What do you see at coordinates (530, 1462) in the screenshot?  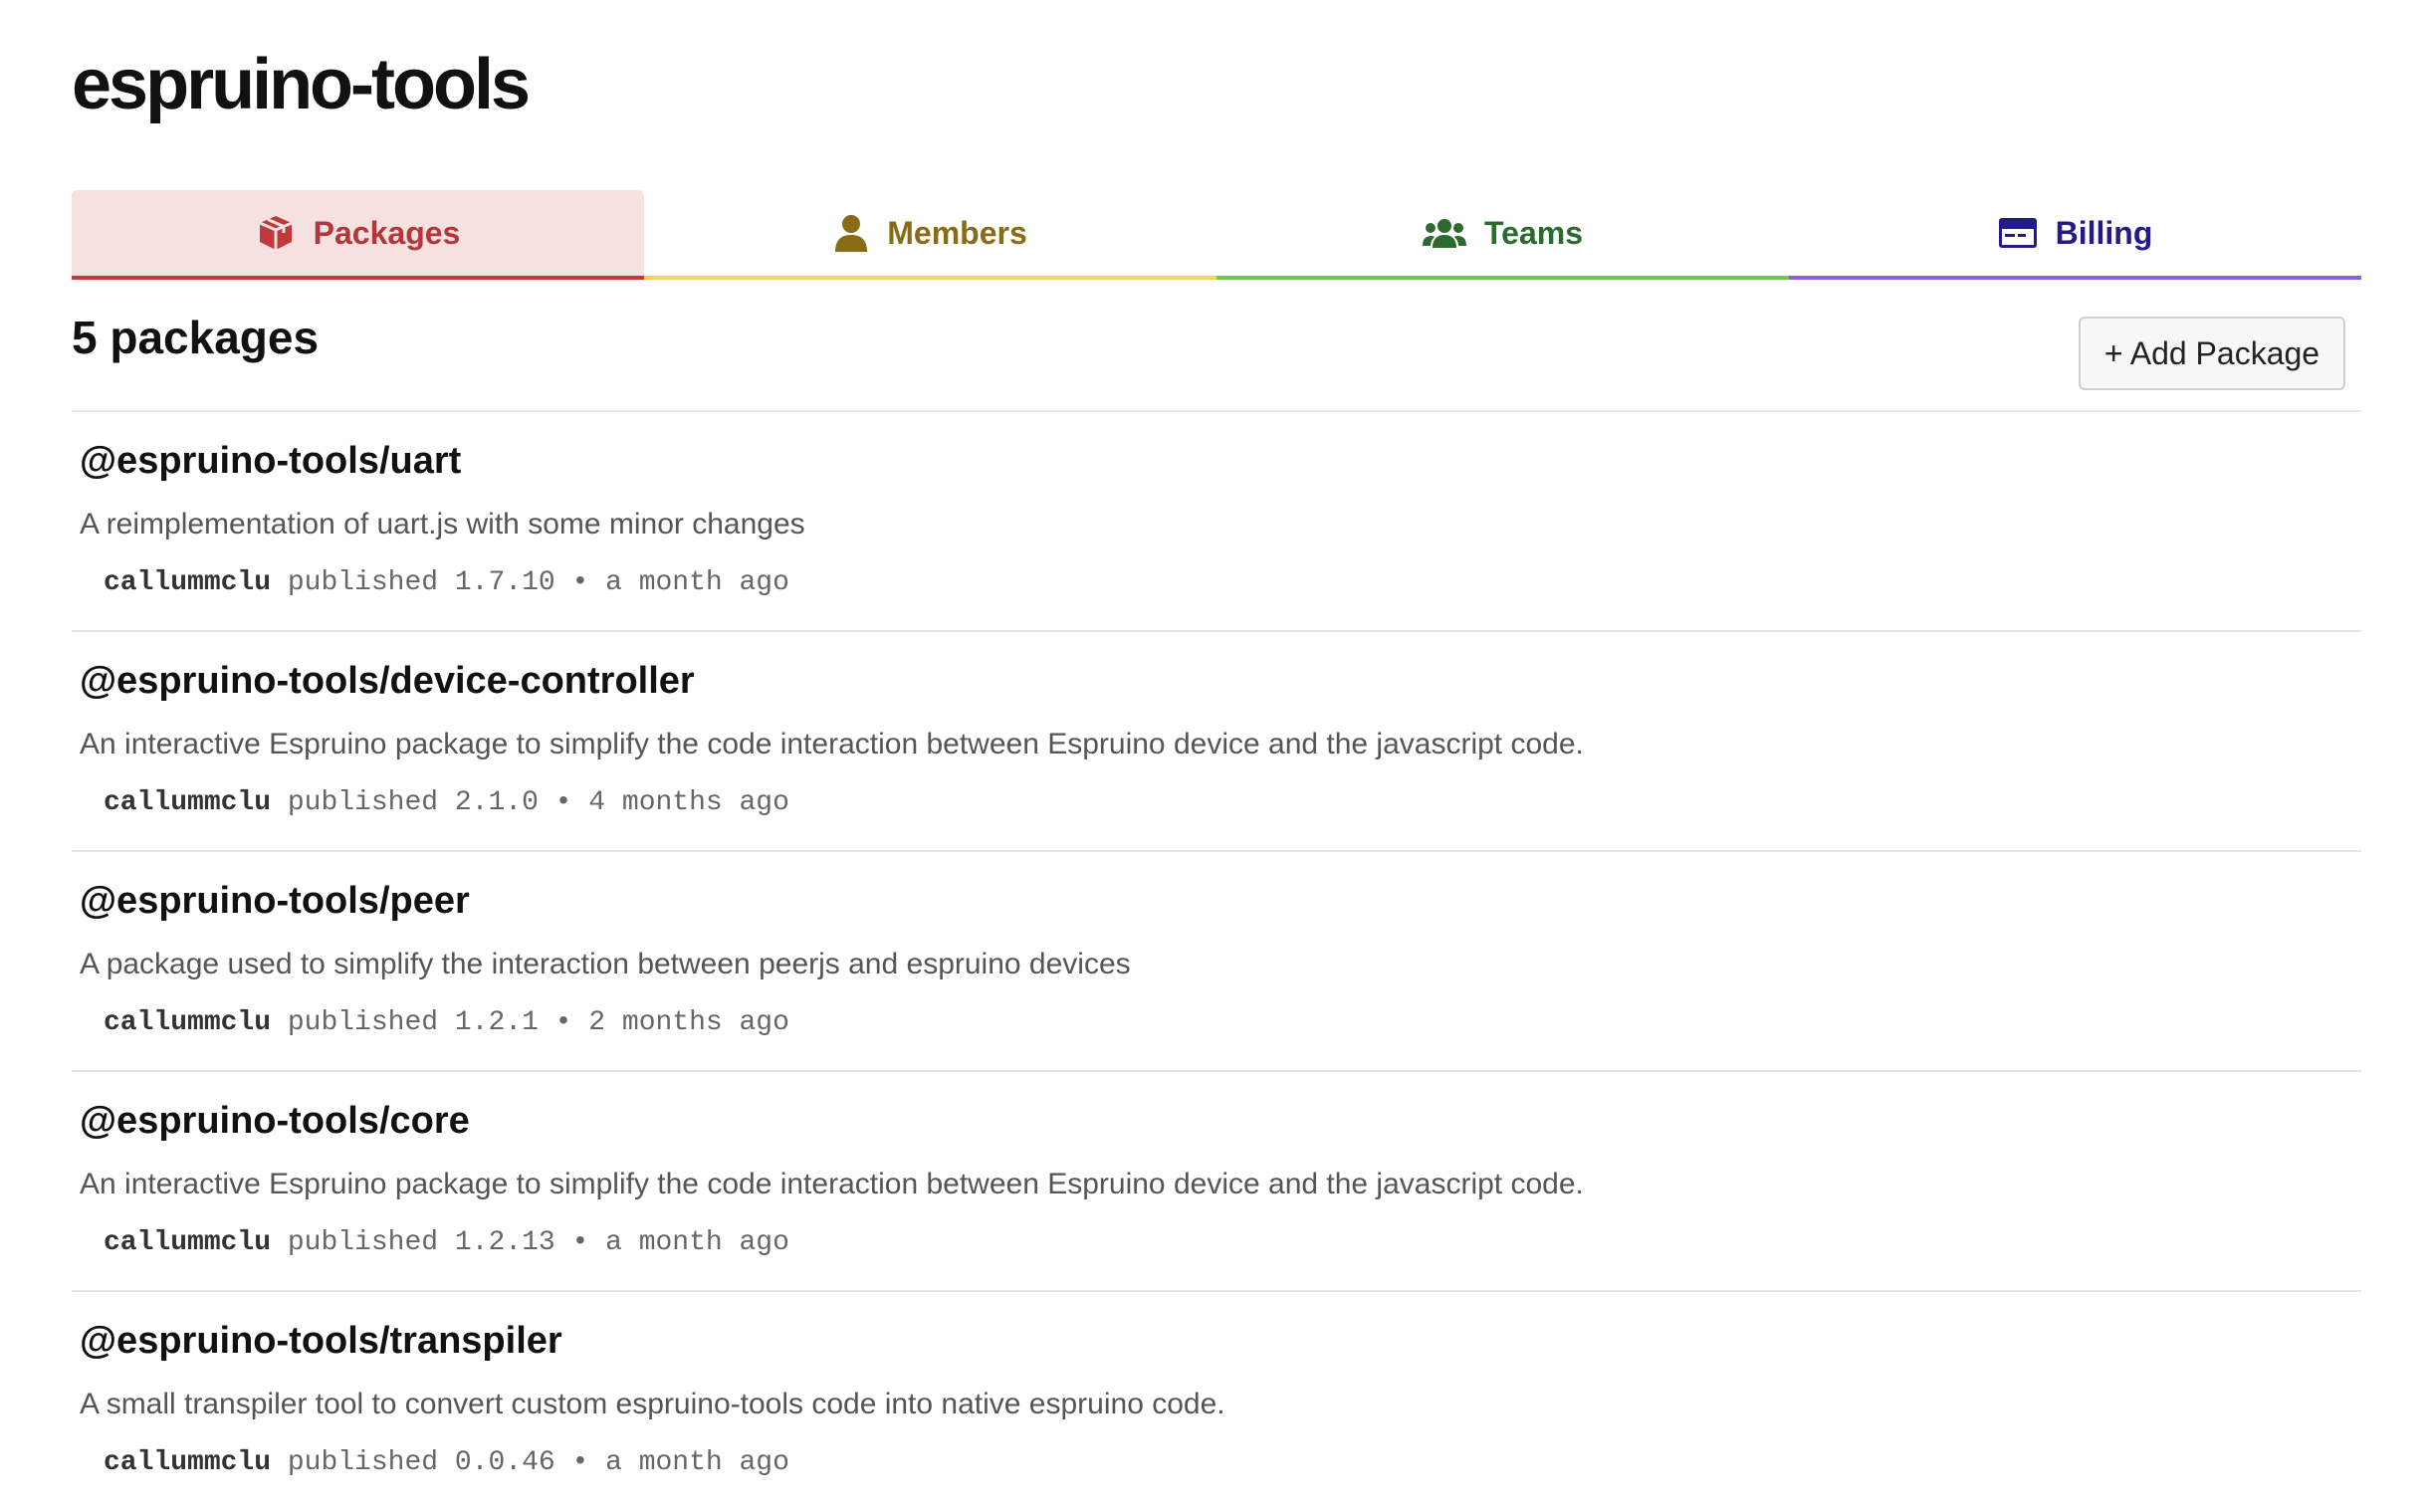 I see `publish-info: published 0.0.46 • a month ago` at bounding box center [530, 1462].